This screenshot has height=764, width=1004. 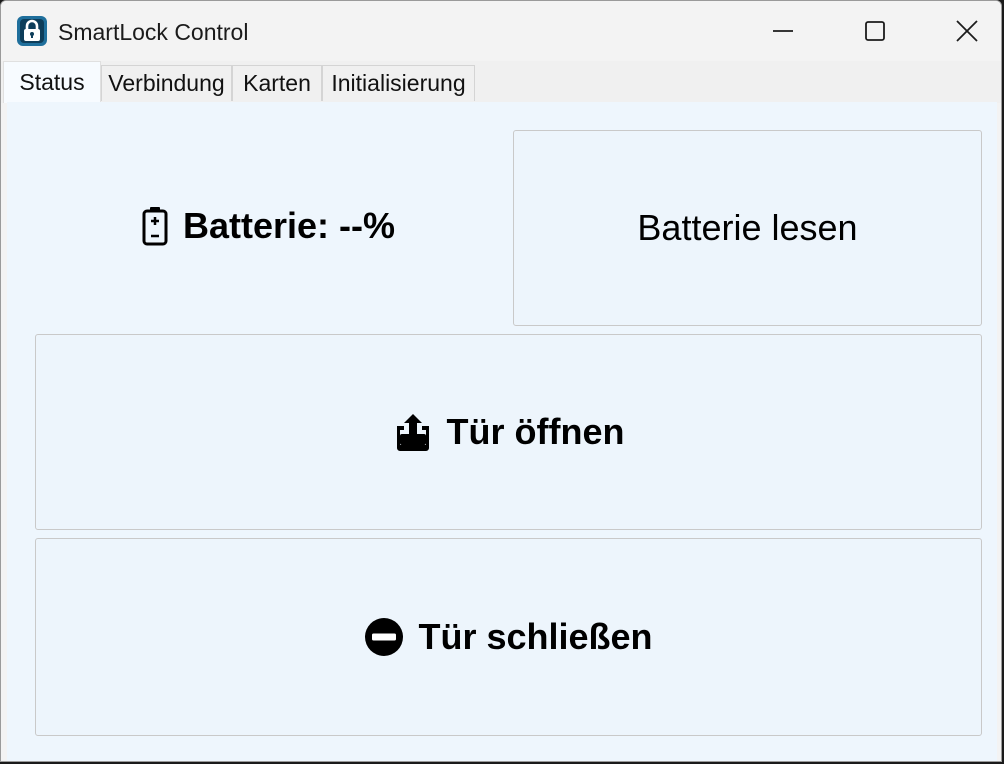 I want to click on padlock-app-icon, so click(x=32, y=31).